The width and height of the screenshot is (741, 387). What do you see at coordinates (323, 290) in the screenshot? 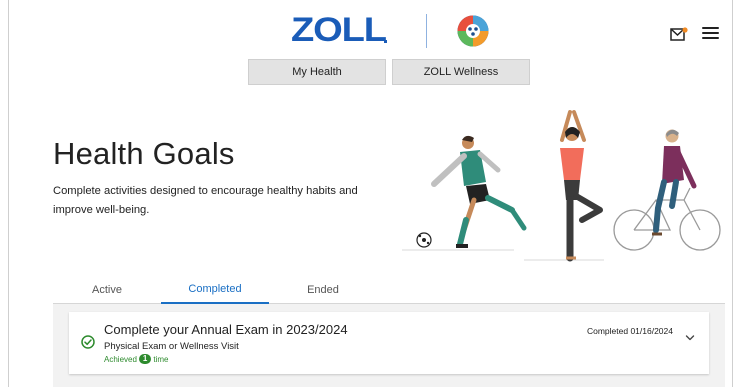
I see `tab-ended: Ended` at bounding box center [323, 290].